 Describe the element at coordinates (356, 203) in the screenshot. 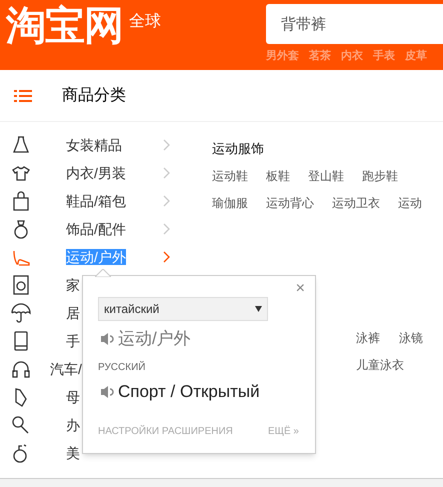

I see `subcategory-link: 运动卫衣` at that location.